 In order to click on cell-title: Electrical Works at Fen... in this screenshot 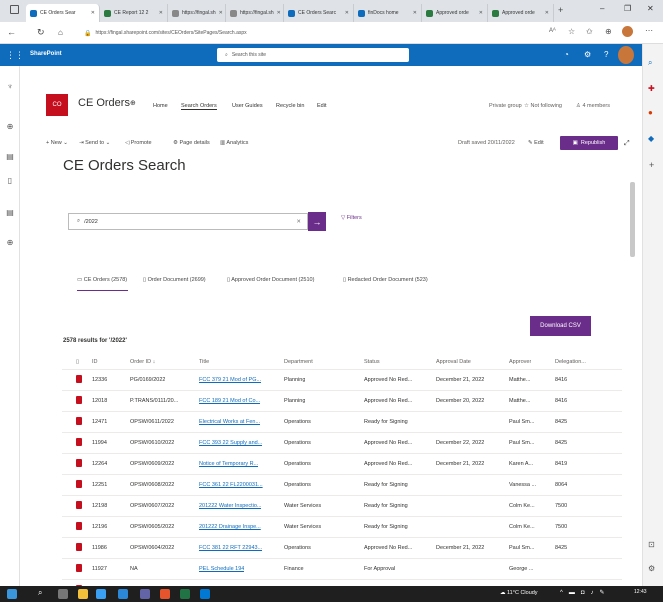, I will do `click(229, 422)`.